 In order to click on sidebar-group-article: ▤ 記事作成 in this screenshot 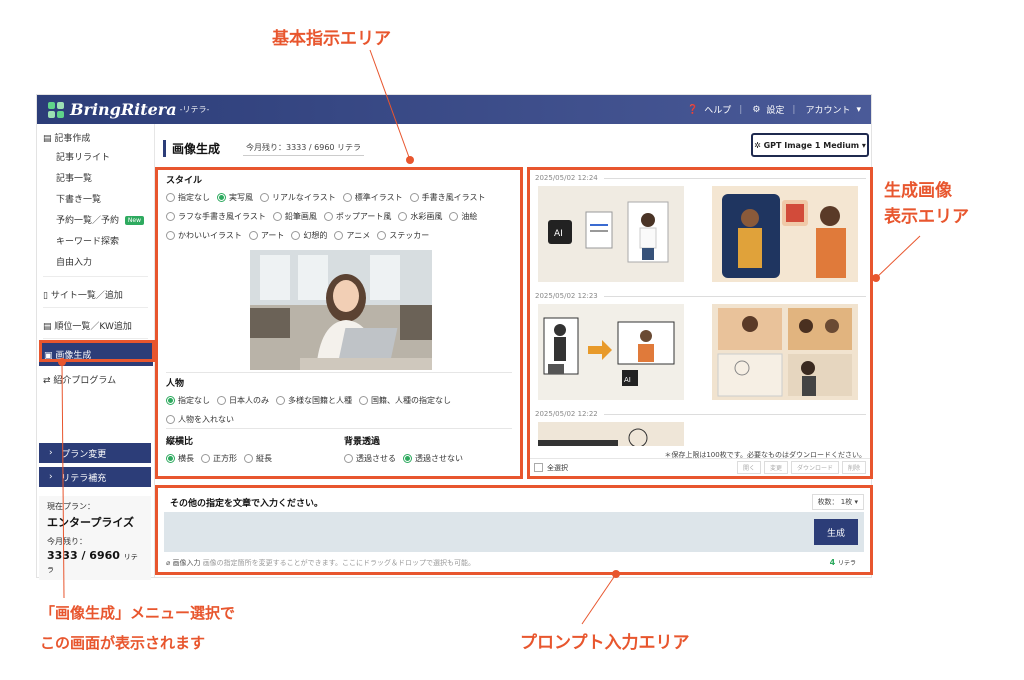, I will do `click(95, 135)`.